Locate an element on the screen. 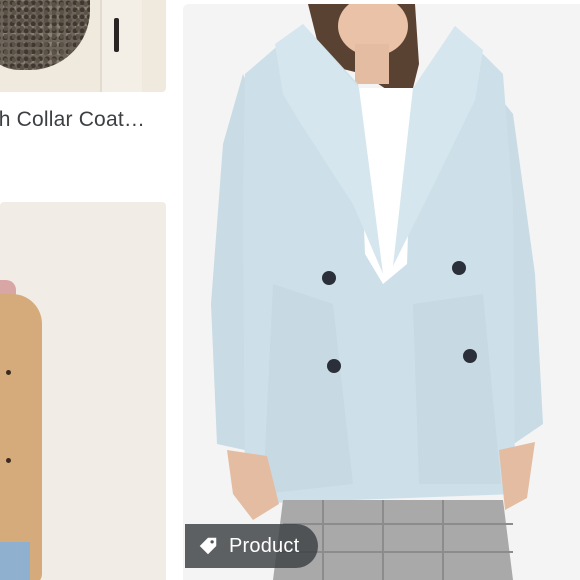 The height and width of the screenshot is (580, 580). camel-coat-shape is located at coordinates (21, 437).